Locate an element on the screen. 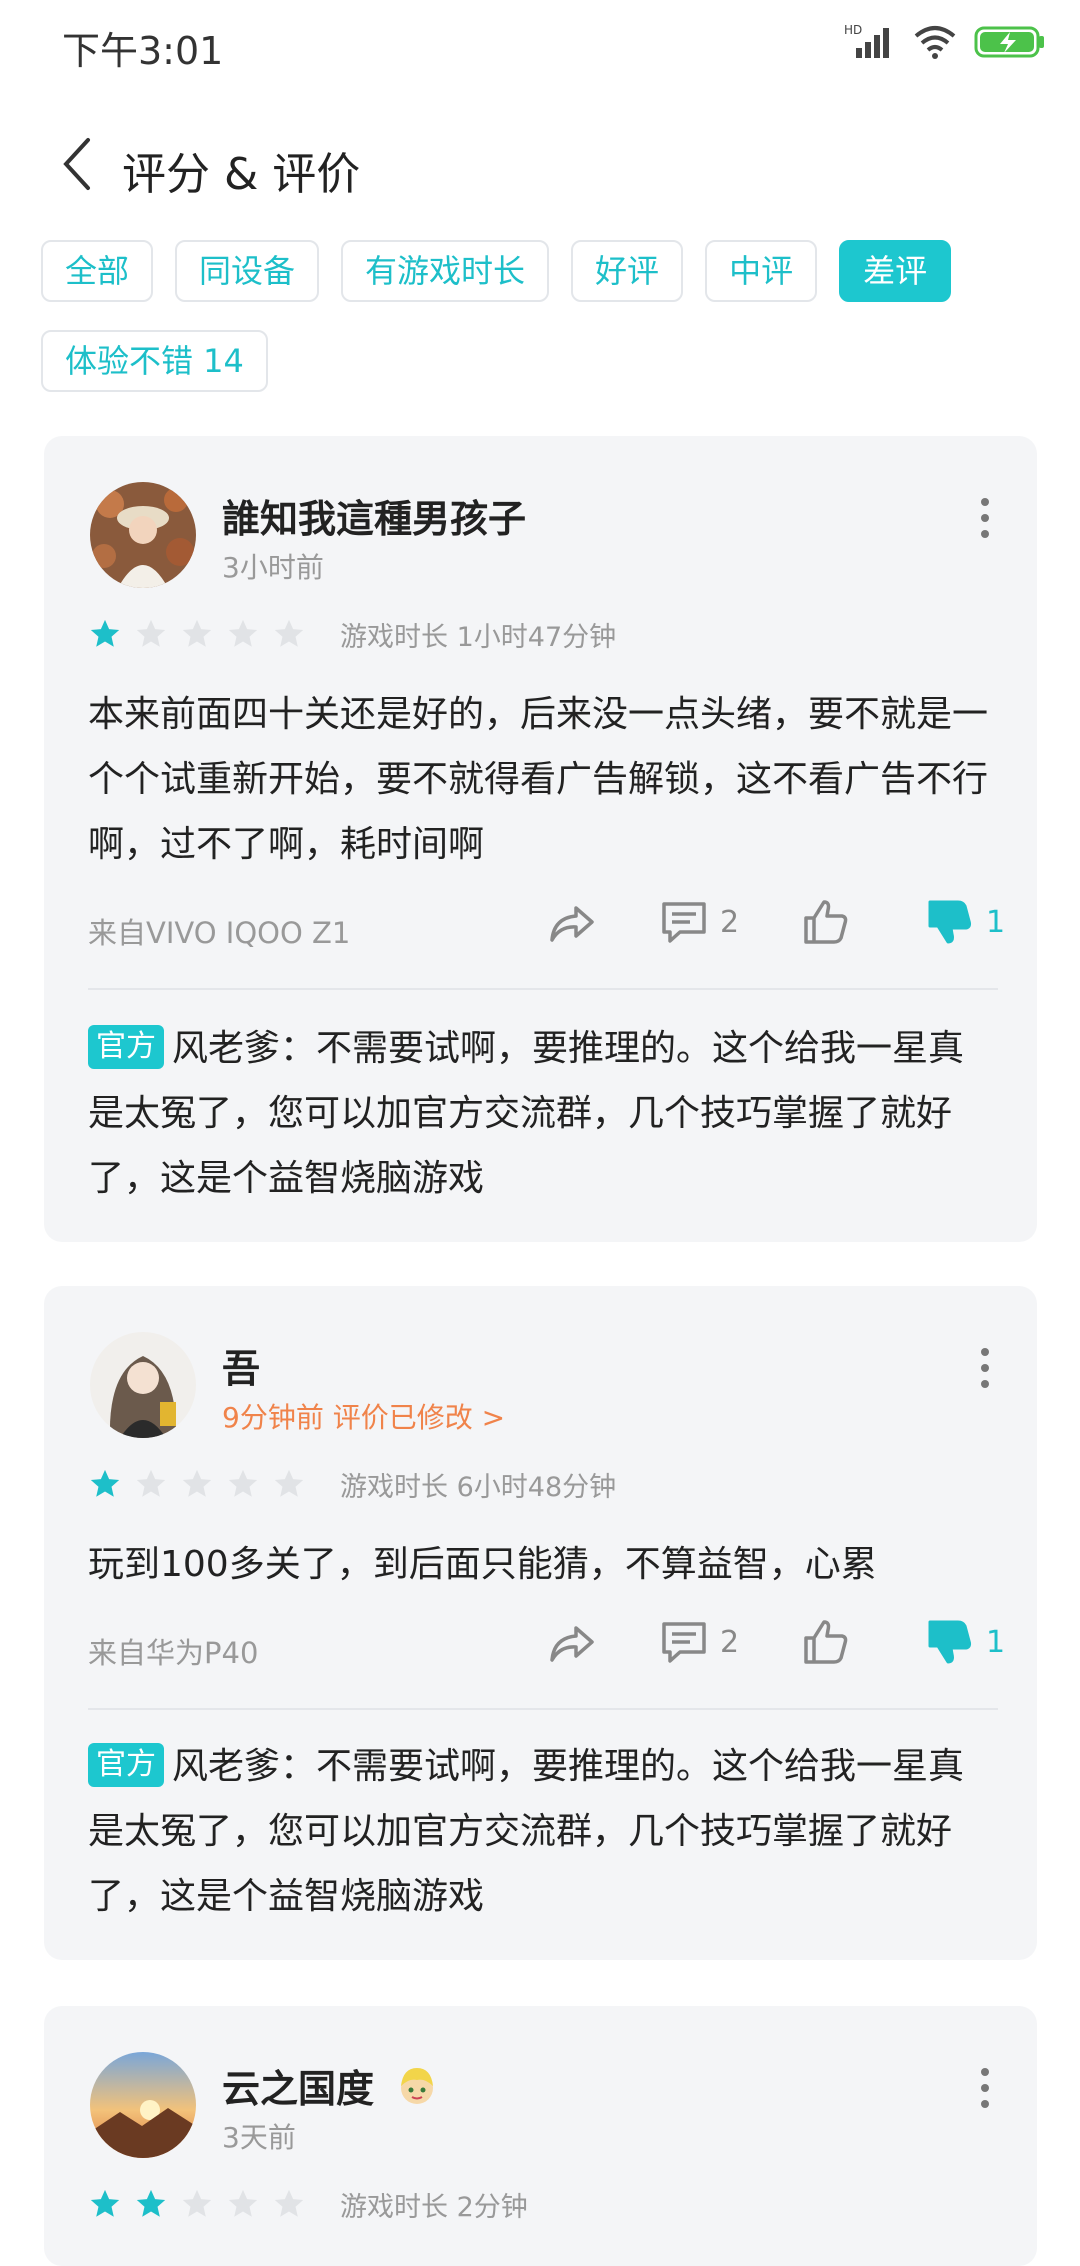 Image resolution: width=1080 pixels, height=2266 pixels. page-title: 评分 & 评价 is located at coordinates (241, 174).